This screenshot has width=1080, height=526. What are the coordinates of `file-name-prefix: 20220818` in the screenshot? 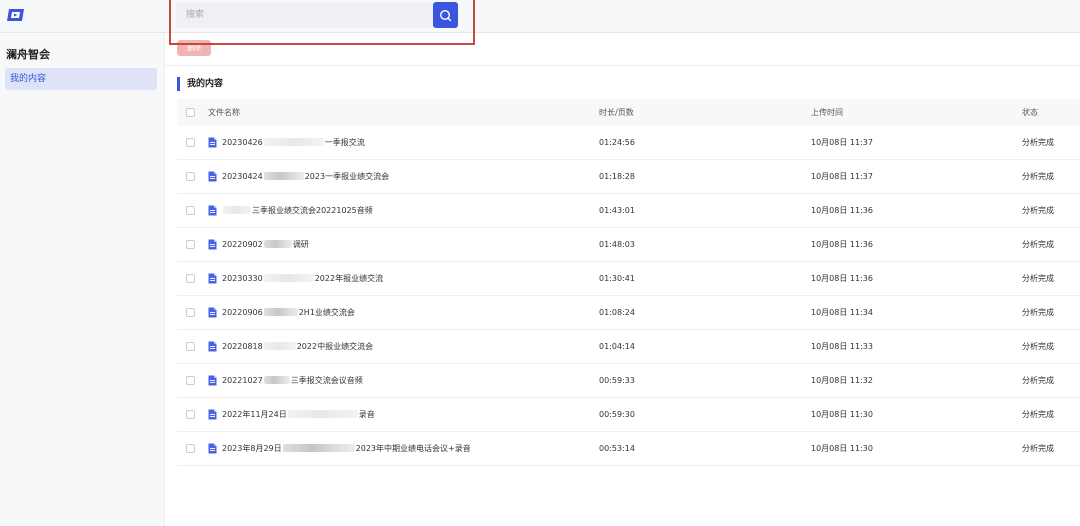 It's located at (242, 346).